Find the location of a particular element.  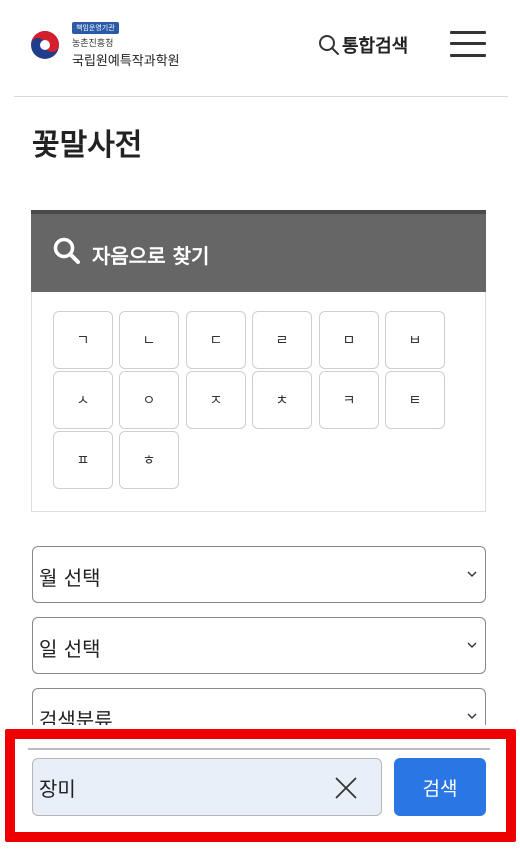

search-input is located at coordinates (183, 787).